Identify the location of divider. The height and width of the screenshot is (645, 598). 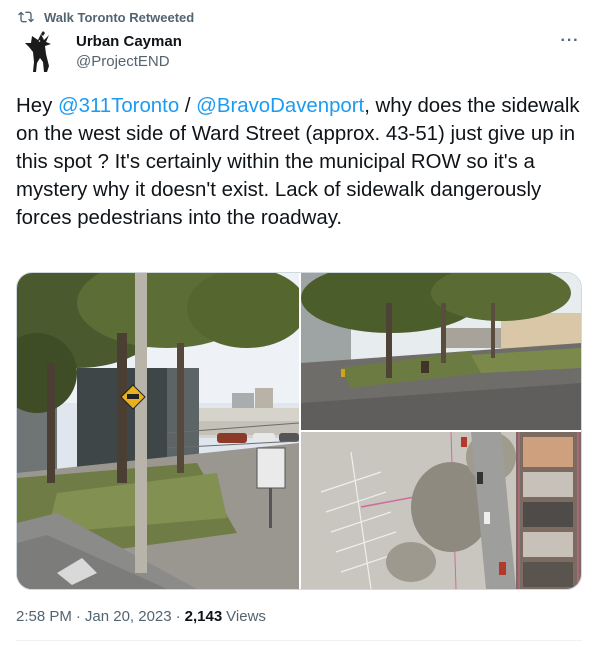
(299, 640).